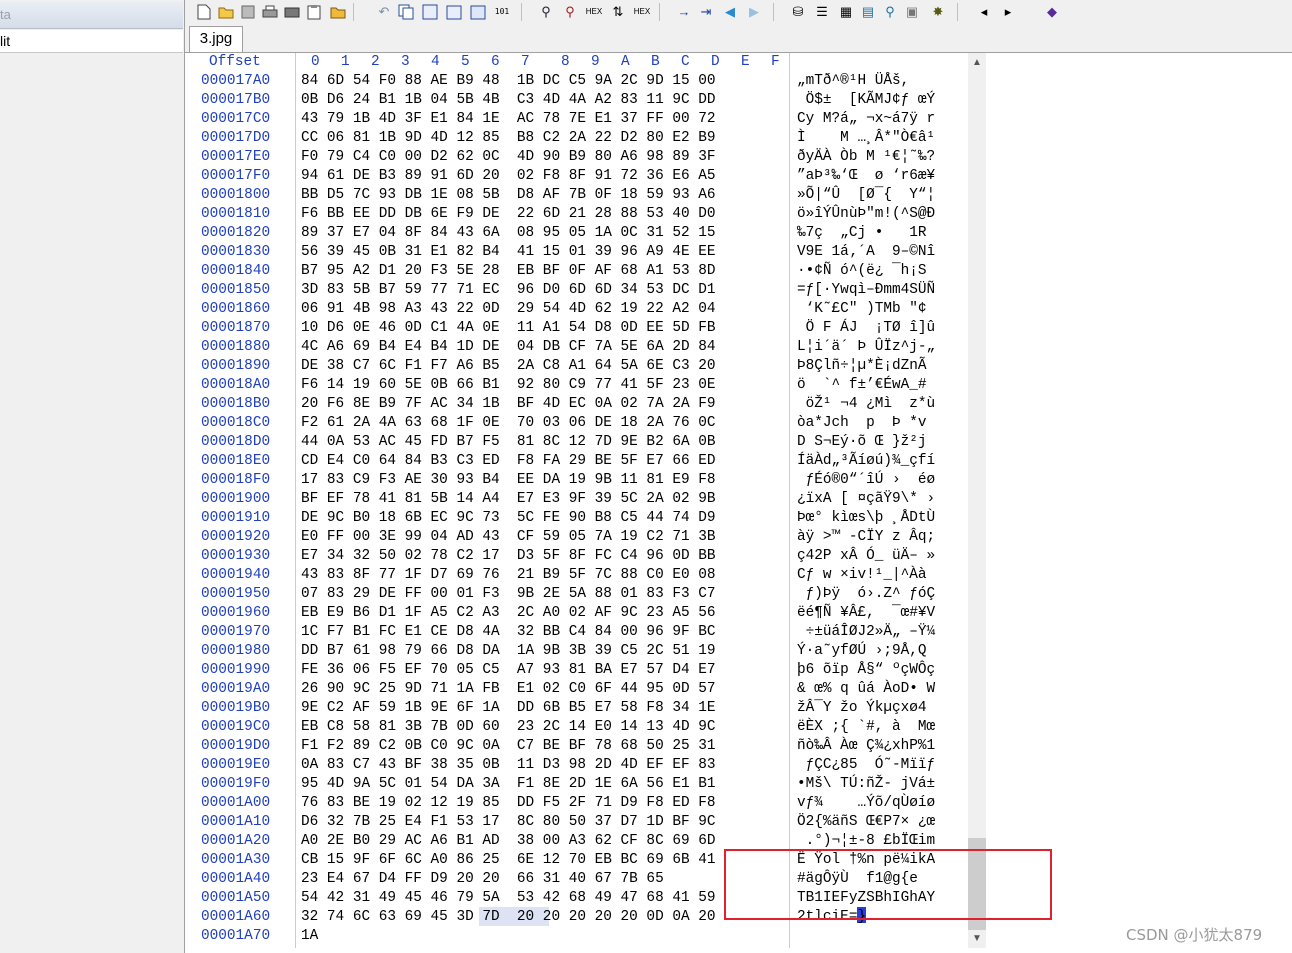  What do you see at coordinates (912, 12) in the screenshot?
I see `camera-icon: ▣` at bounding box center [912, 12].